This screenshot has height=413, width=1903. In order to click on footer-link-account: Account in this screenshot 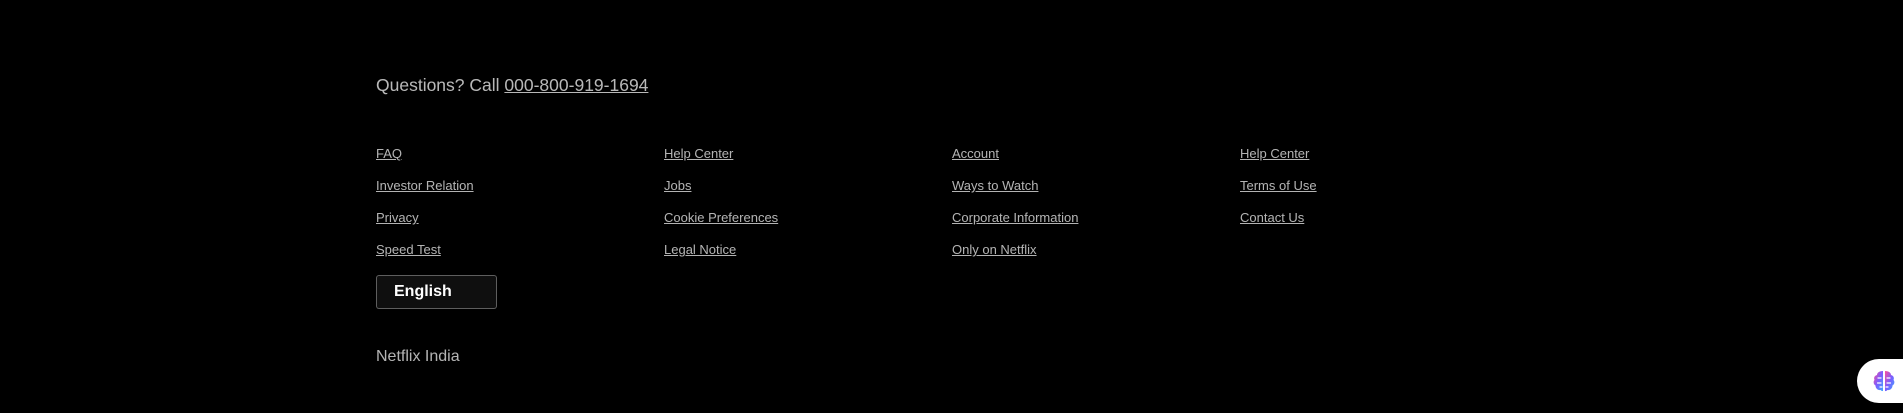, I will do `click(1096, 162)`.